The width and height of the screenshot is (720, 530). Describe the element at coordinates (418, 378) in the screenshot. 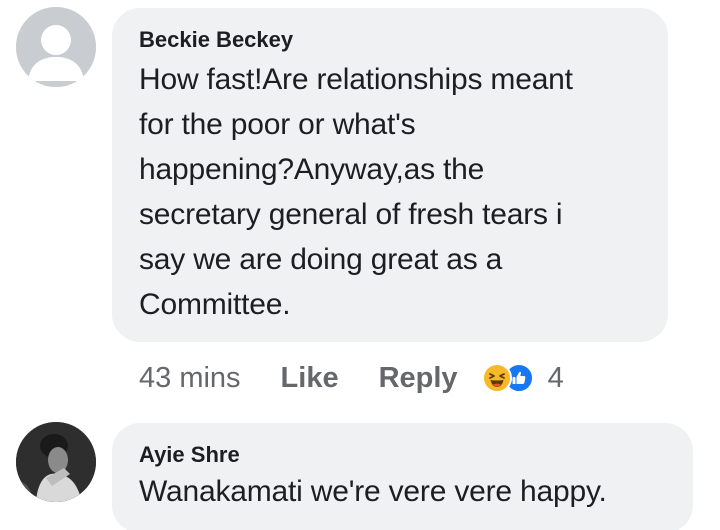

I see `reply-button: Reply` at that location.